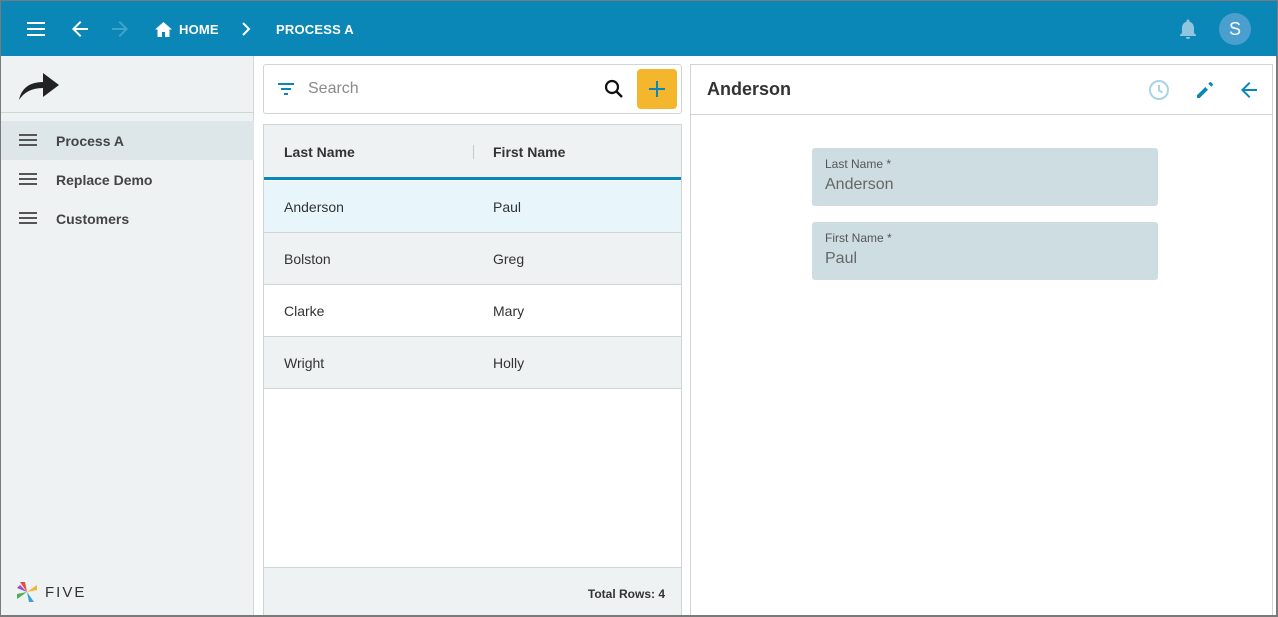  I want to click on cell-first-name: Paul, so click(507, 207).